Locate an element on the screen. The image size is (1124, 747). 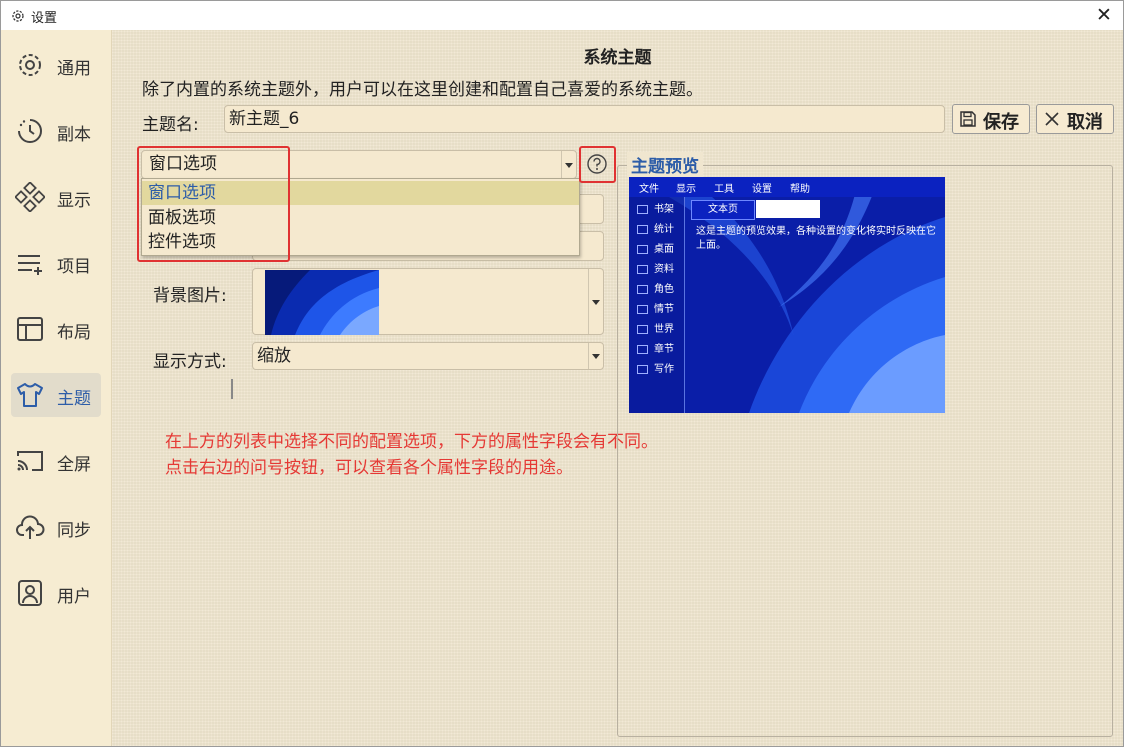
window-title: 设置 is located at coordinates (44, 18).